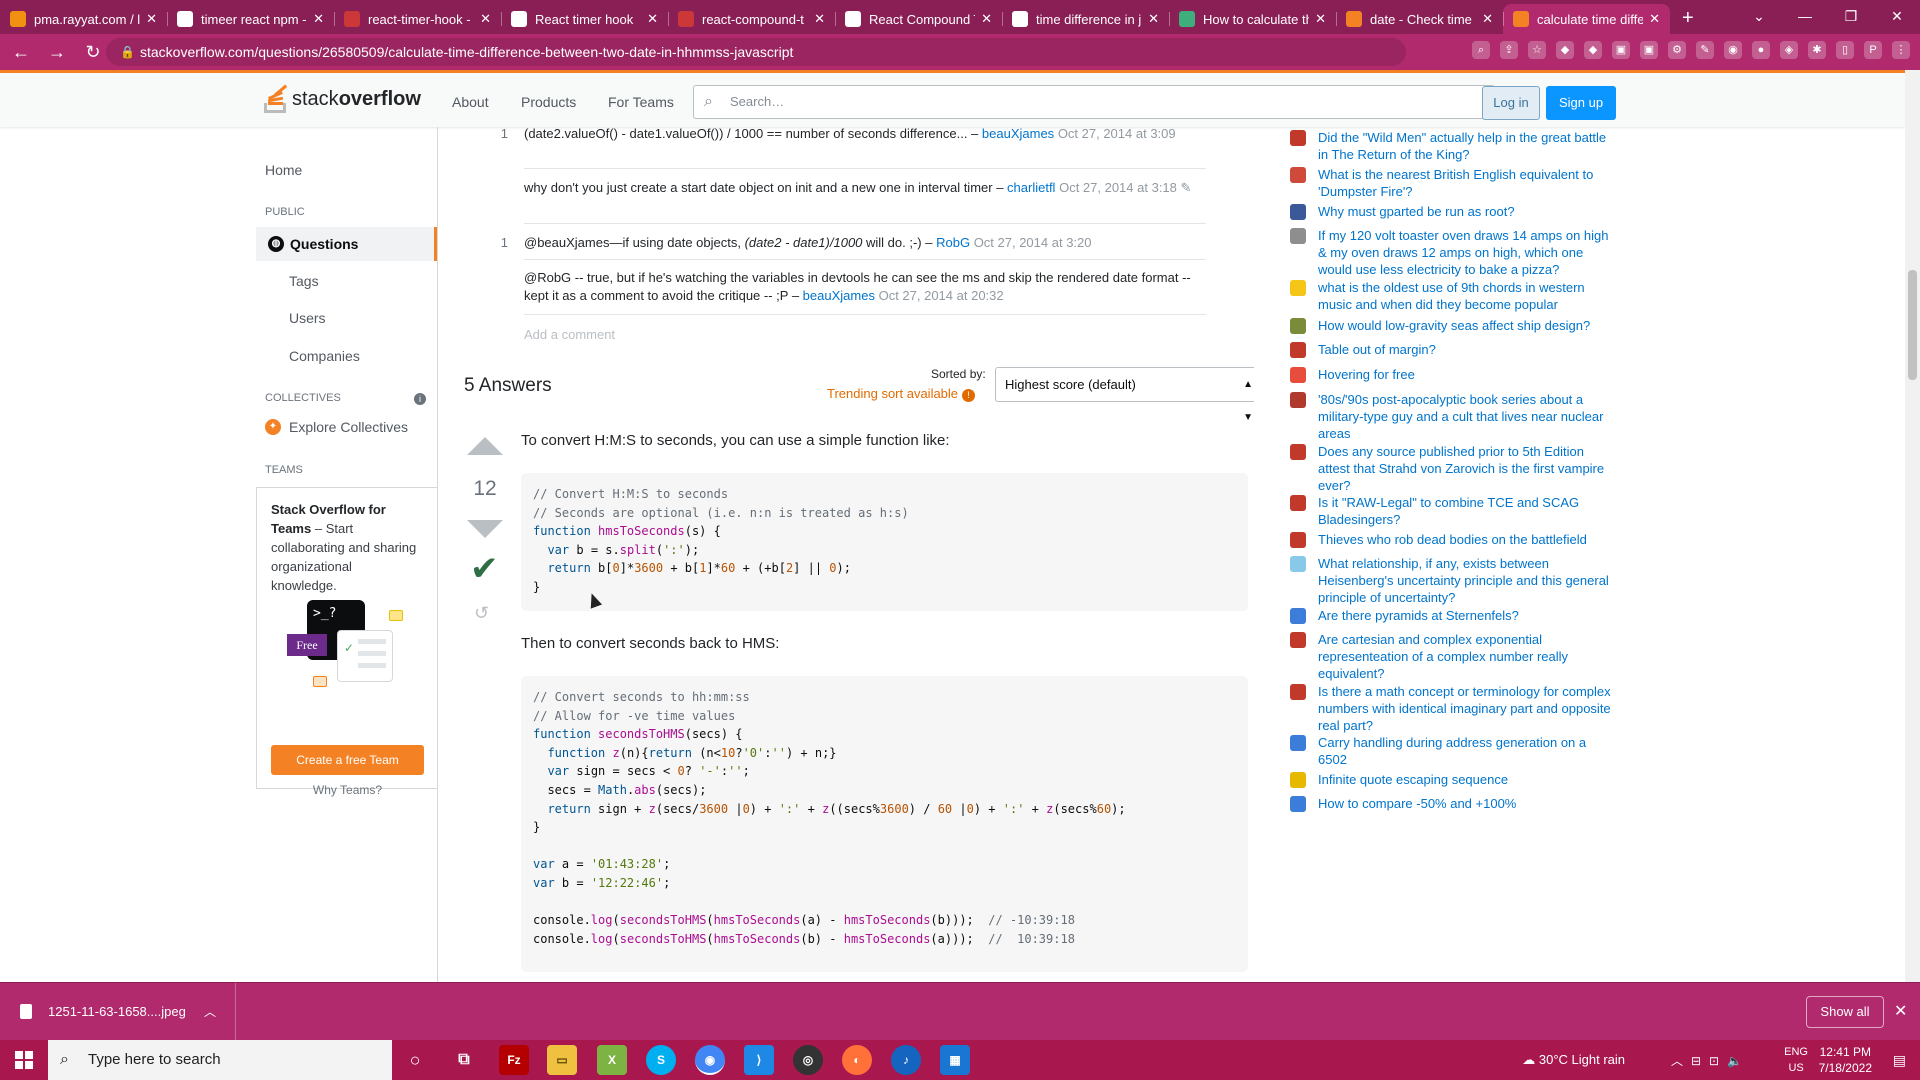 Image resolution: width=1920 pixels, height=1080 pixels. Describe the element at coordinates (342, 98) in the screenshot. I see `stackoverflow-logo: stack overflow` at that location.